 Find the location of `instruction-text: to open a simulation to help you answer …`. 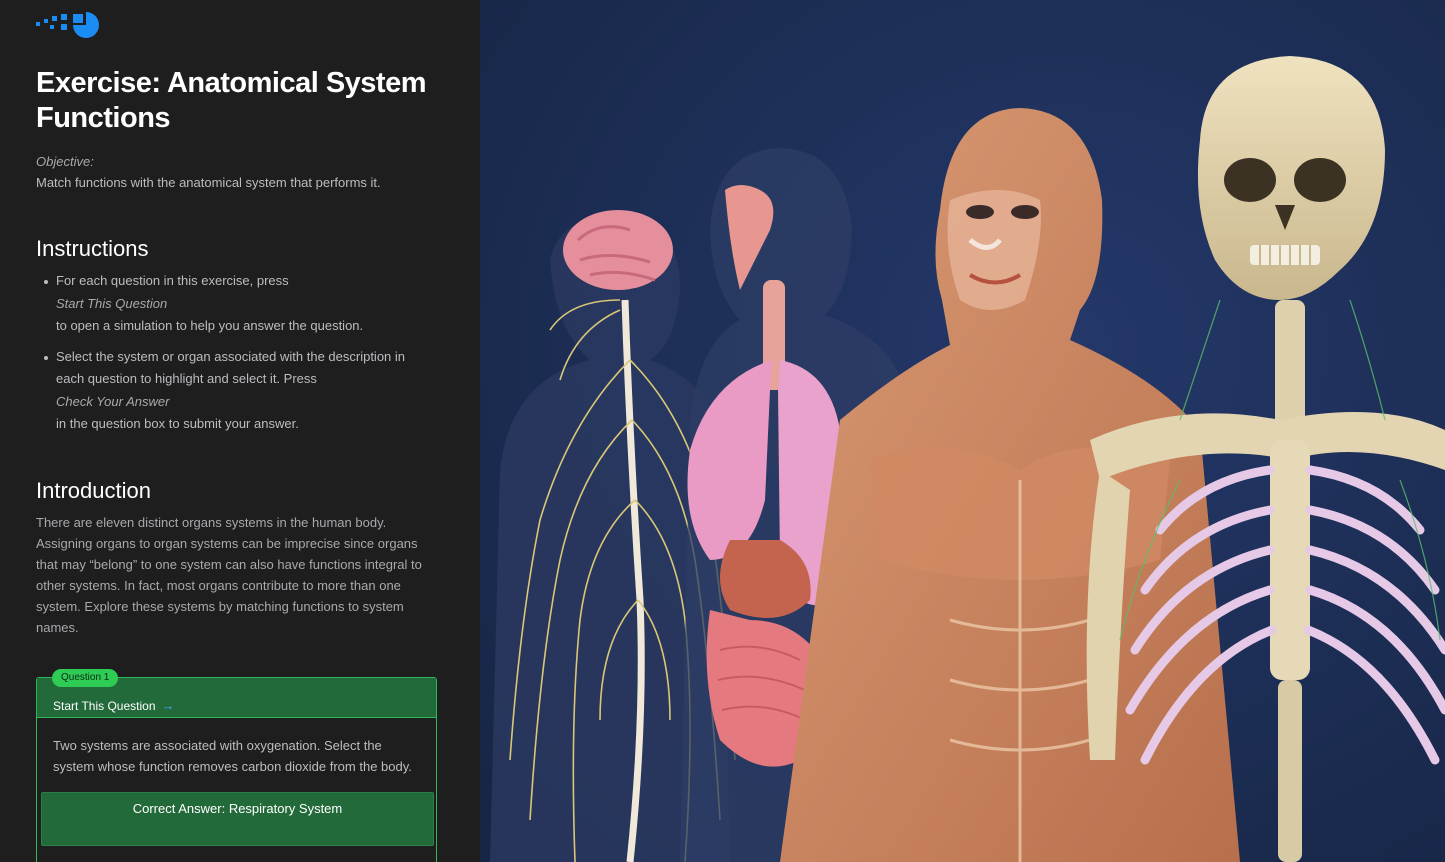

instruction-text: to open a simulation to help you answer … is located at coordinates (210, 325).